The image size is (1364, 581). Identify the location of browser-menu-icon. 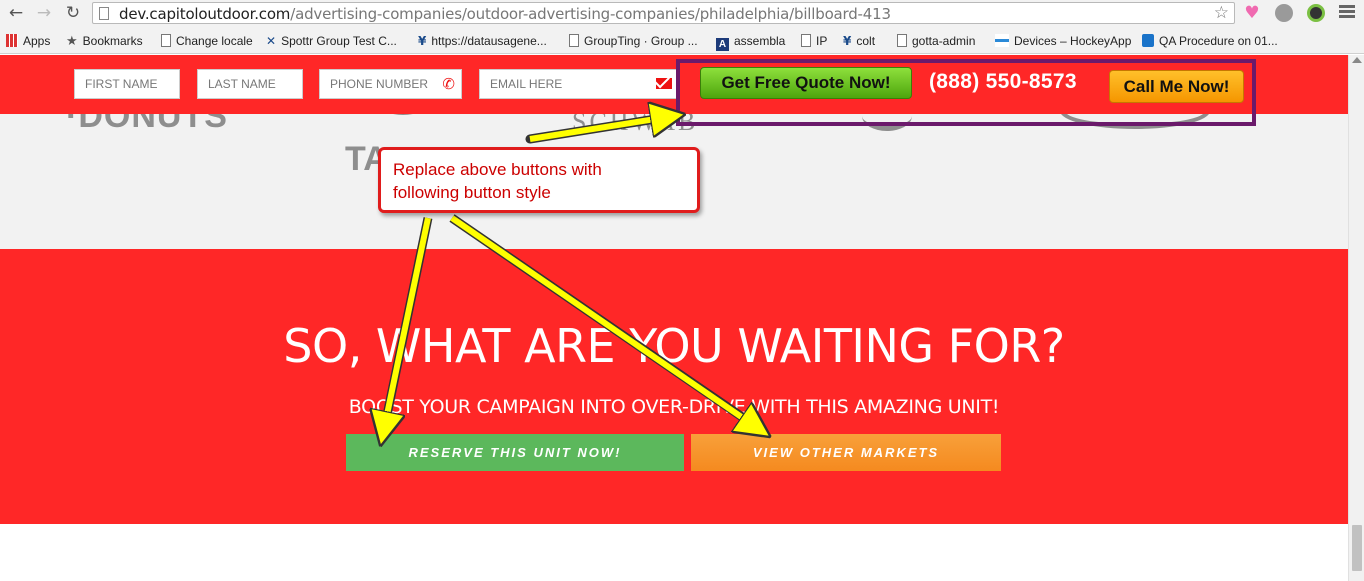
(1347, 13).